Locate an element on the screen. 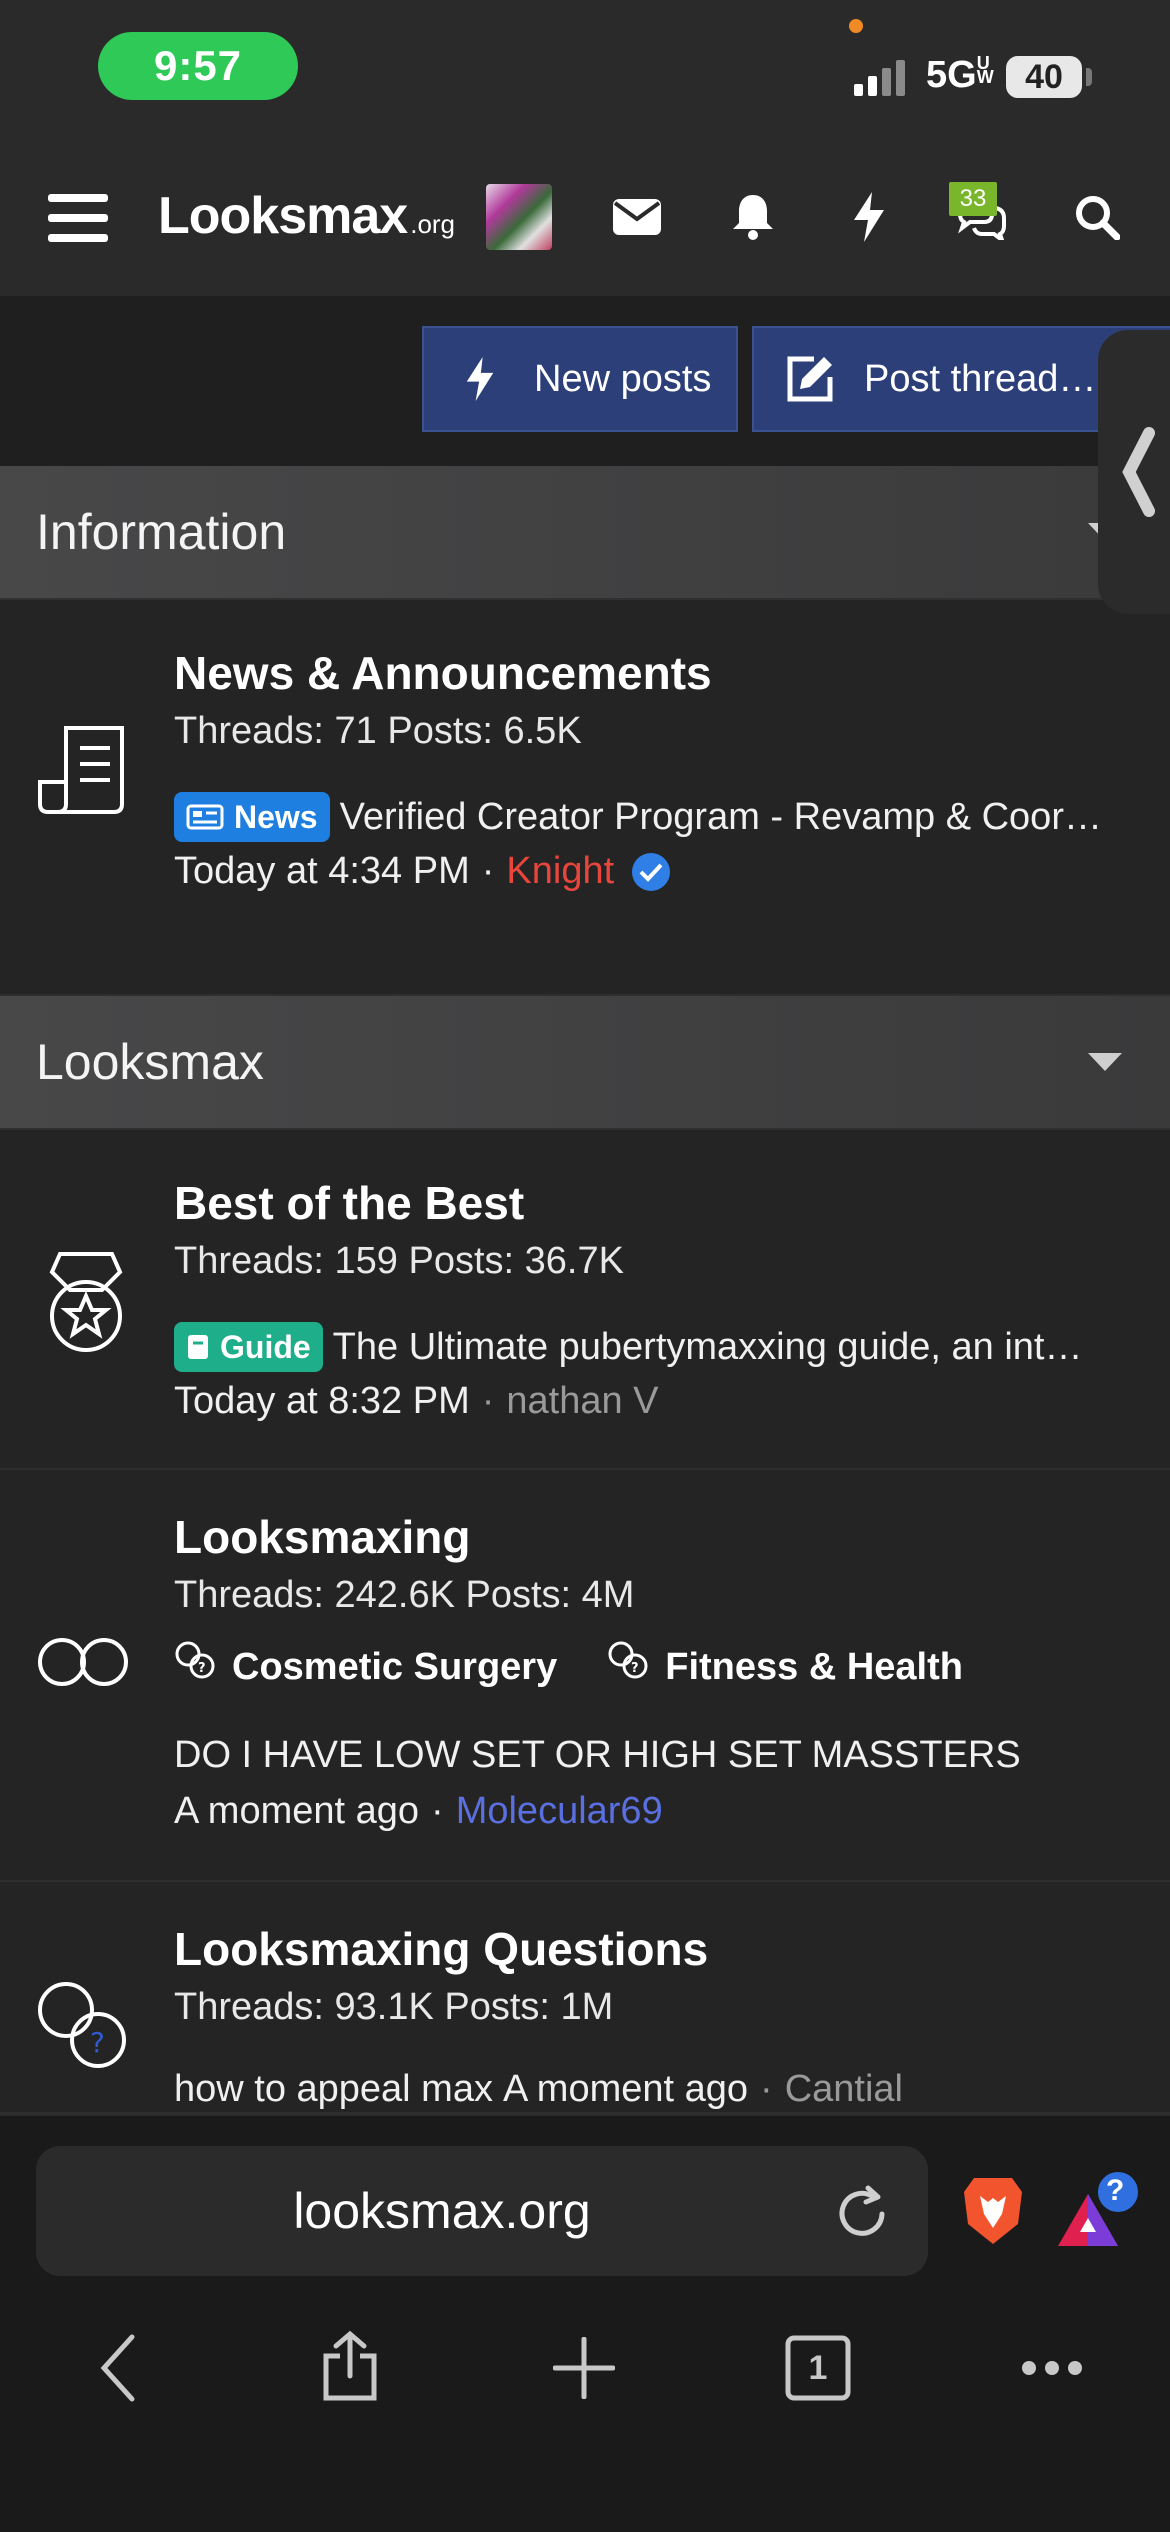  category-header-information: Information is located at coordinates (585, 533).